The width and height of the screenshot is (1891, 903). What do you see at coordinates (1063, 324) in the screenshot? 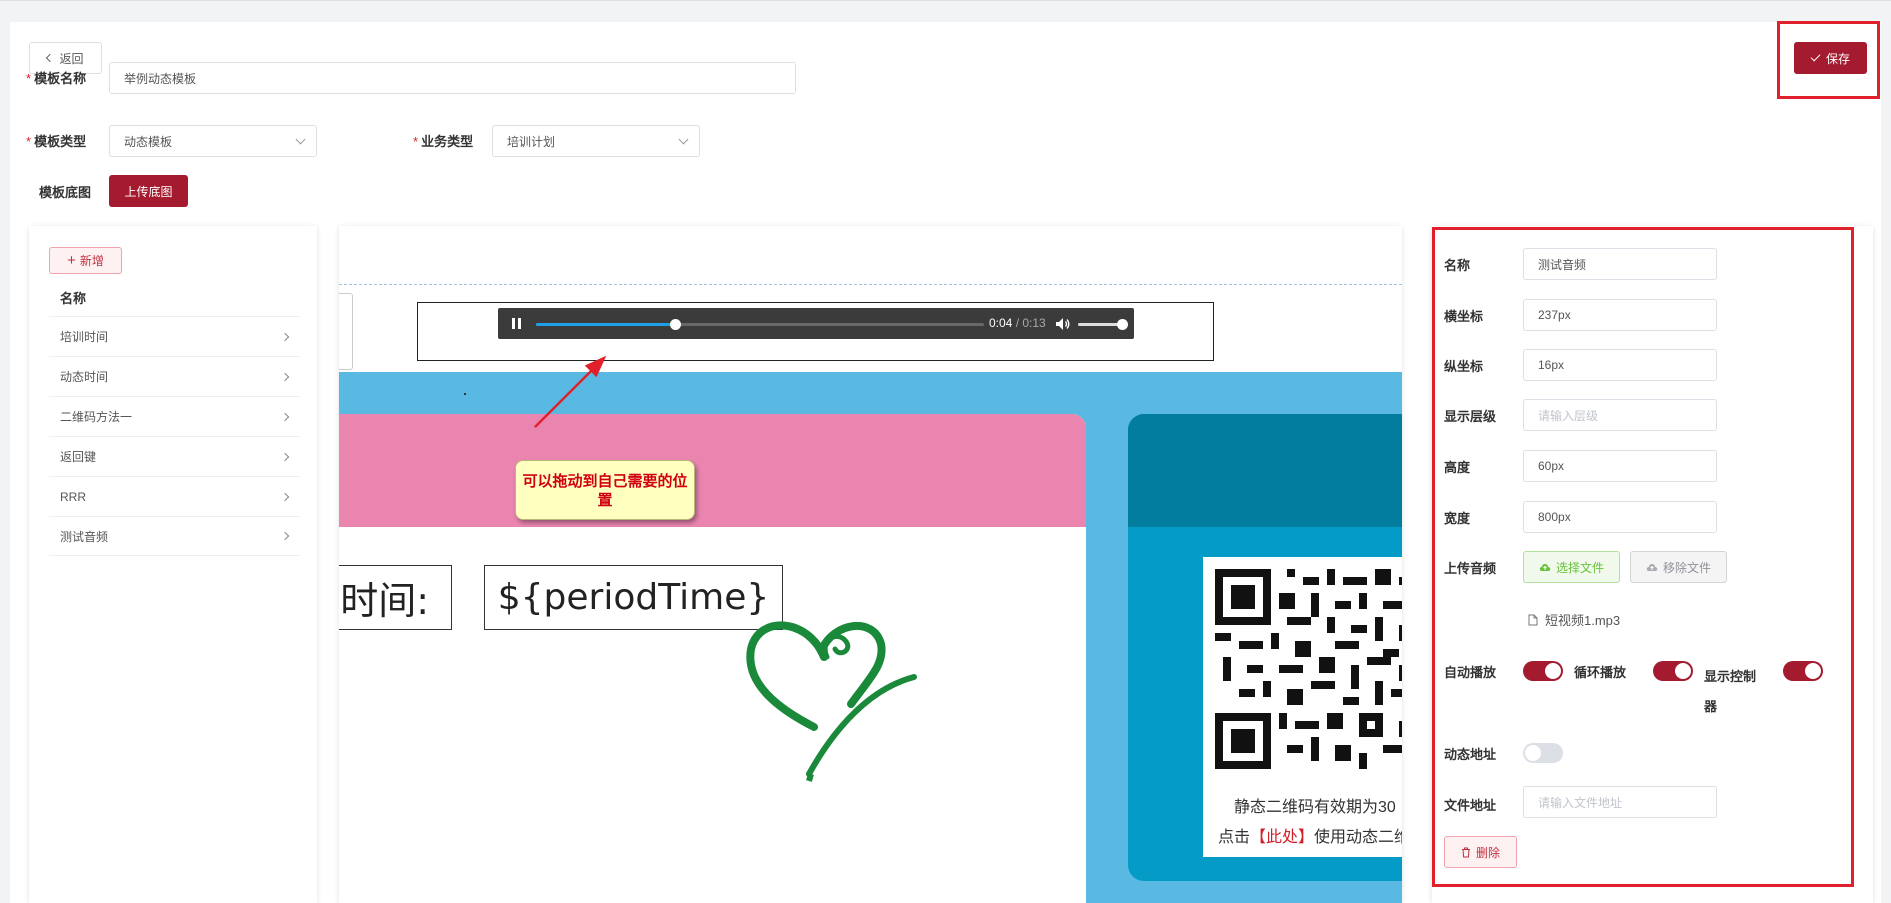
I see `volume-icon` at bounding box center [1063, 324].